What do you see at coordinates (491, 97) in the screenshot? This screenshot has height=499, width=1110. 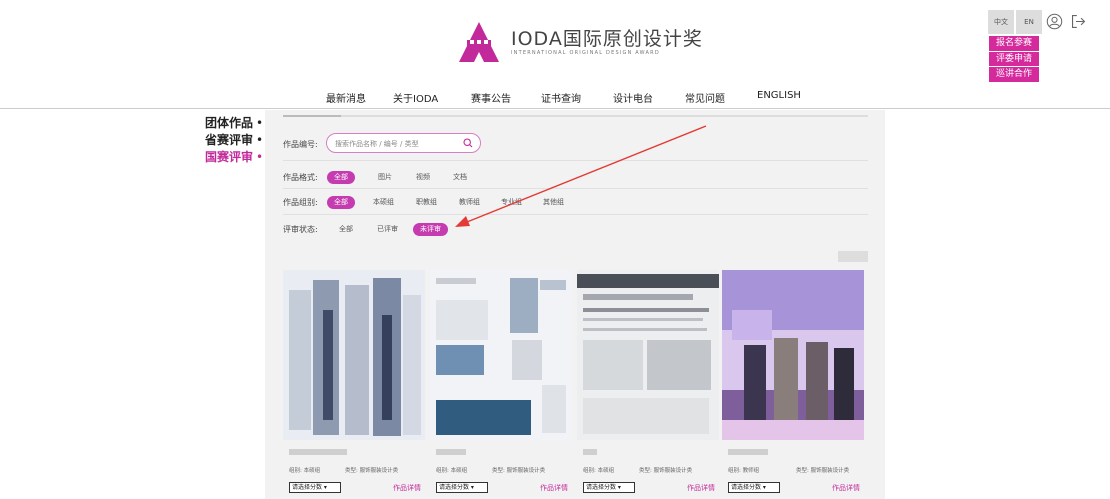 I see `nav-item-announcements: 赛事公告` at bounding box center [491, 97].